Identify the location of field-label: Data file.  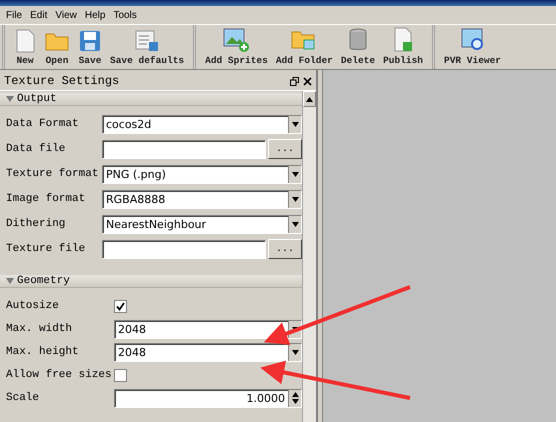
(36, 149).